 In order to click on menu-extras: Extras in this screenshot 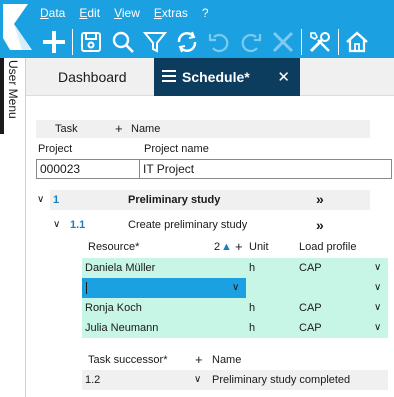, I will do `click(171, 13)`.